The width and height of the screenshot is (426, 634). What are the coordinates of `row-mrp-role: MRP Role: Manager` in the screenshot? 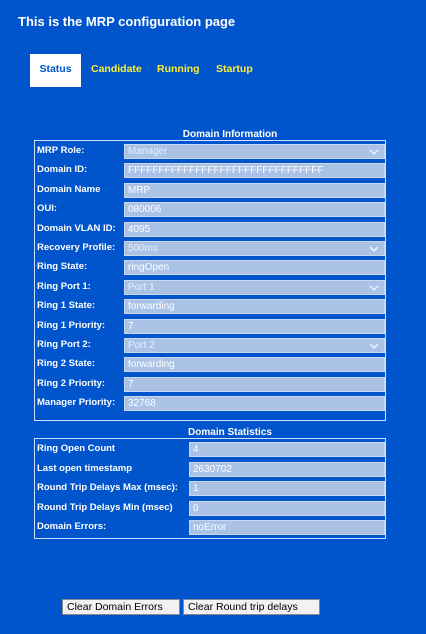 It's located at (210, 152).